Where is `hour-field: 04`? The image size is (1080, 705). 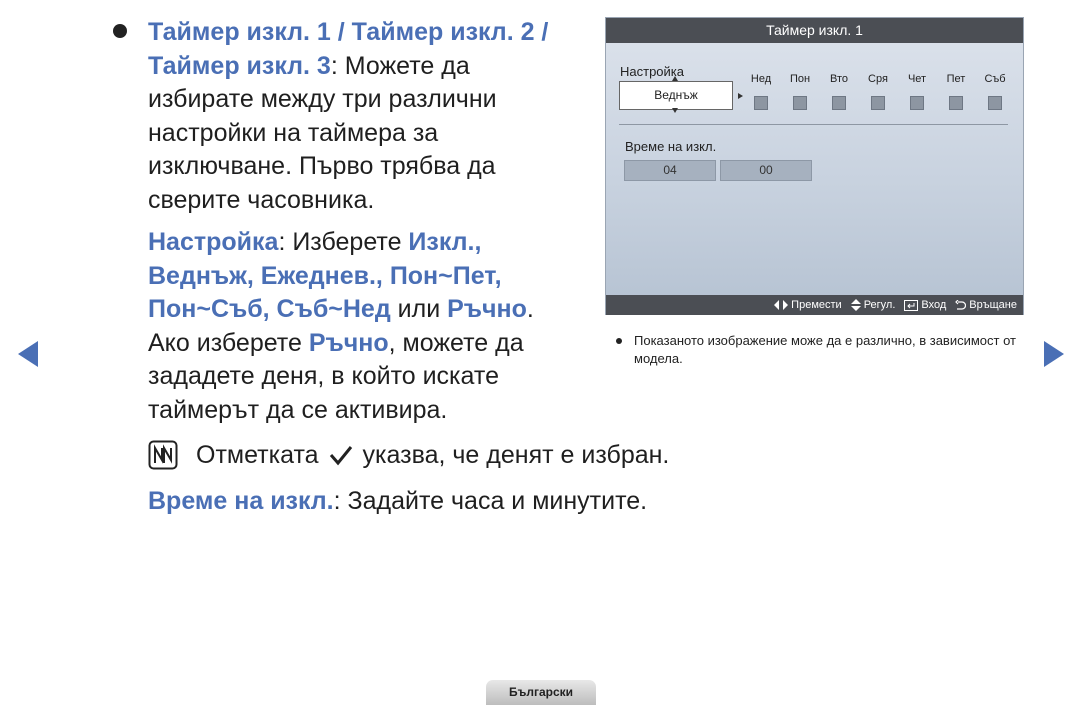 hour-field: 04 is located at coordinates (670, 170).